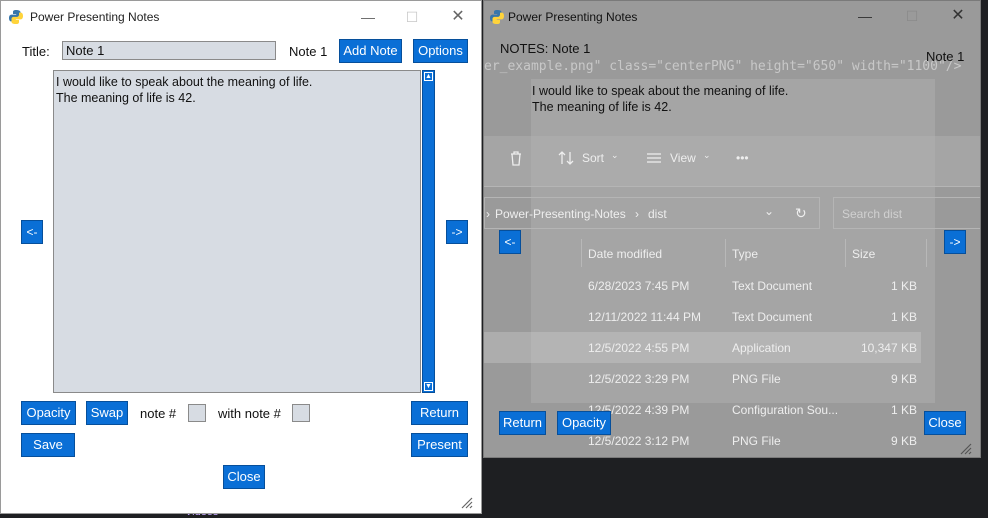  Describe the element at coordinates (752, 286) in the screenshot. I see `file-row: 6/28/2023 7:45 PM Text Document 1 KB` at that location.